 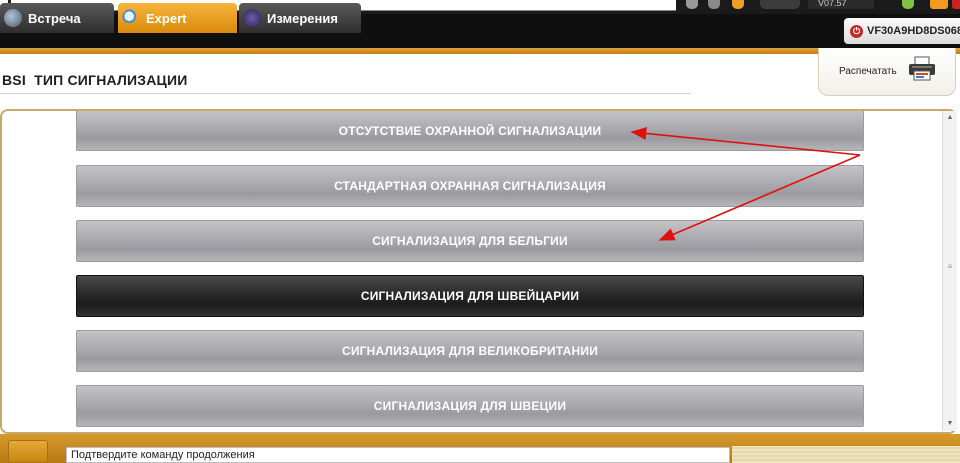 I want to click on title-divider, so click(x=345, y=93).